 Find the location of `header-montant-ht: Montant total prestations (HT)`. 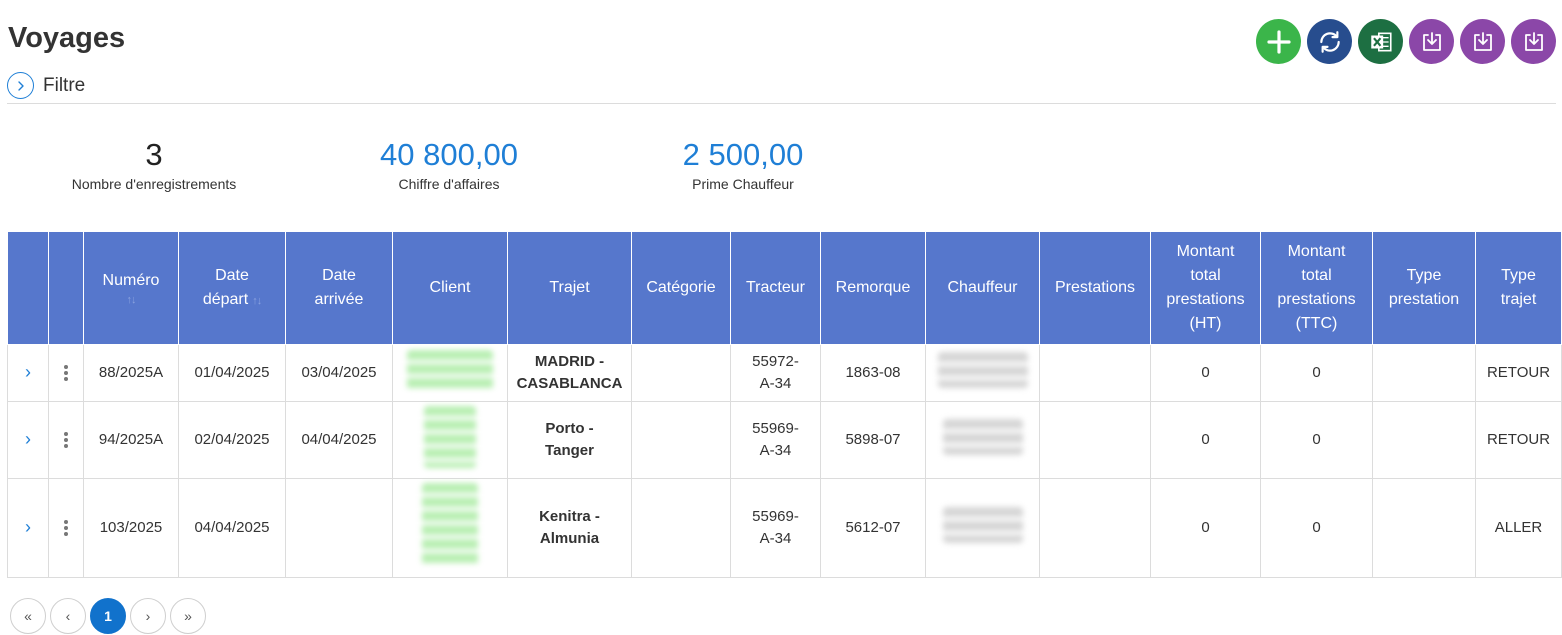

header-montant-ht: Montant total prestations (HT) is located at coordinates (1205, 288).